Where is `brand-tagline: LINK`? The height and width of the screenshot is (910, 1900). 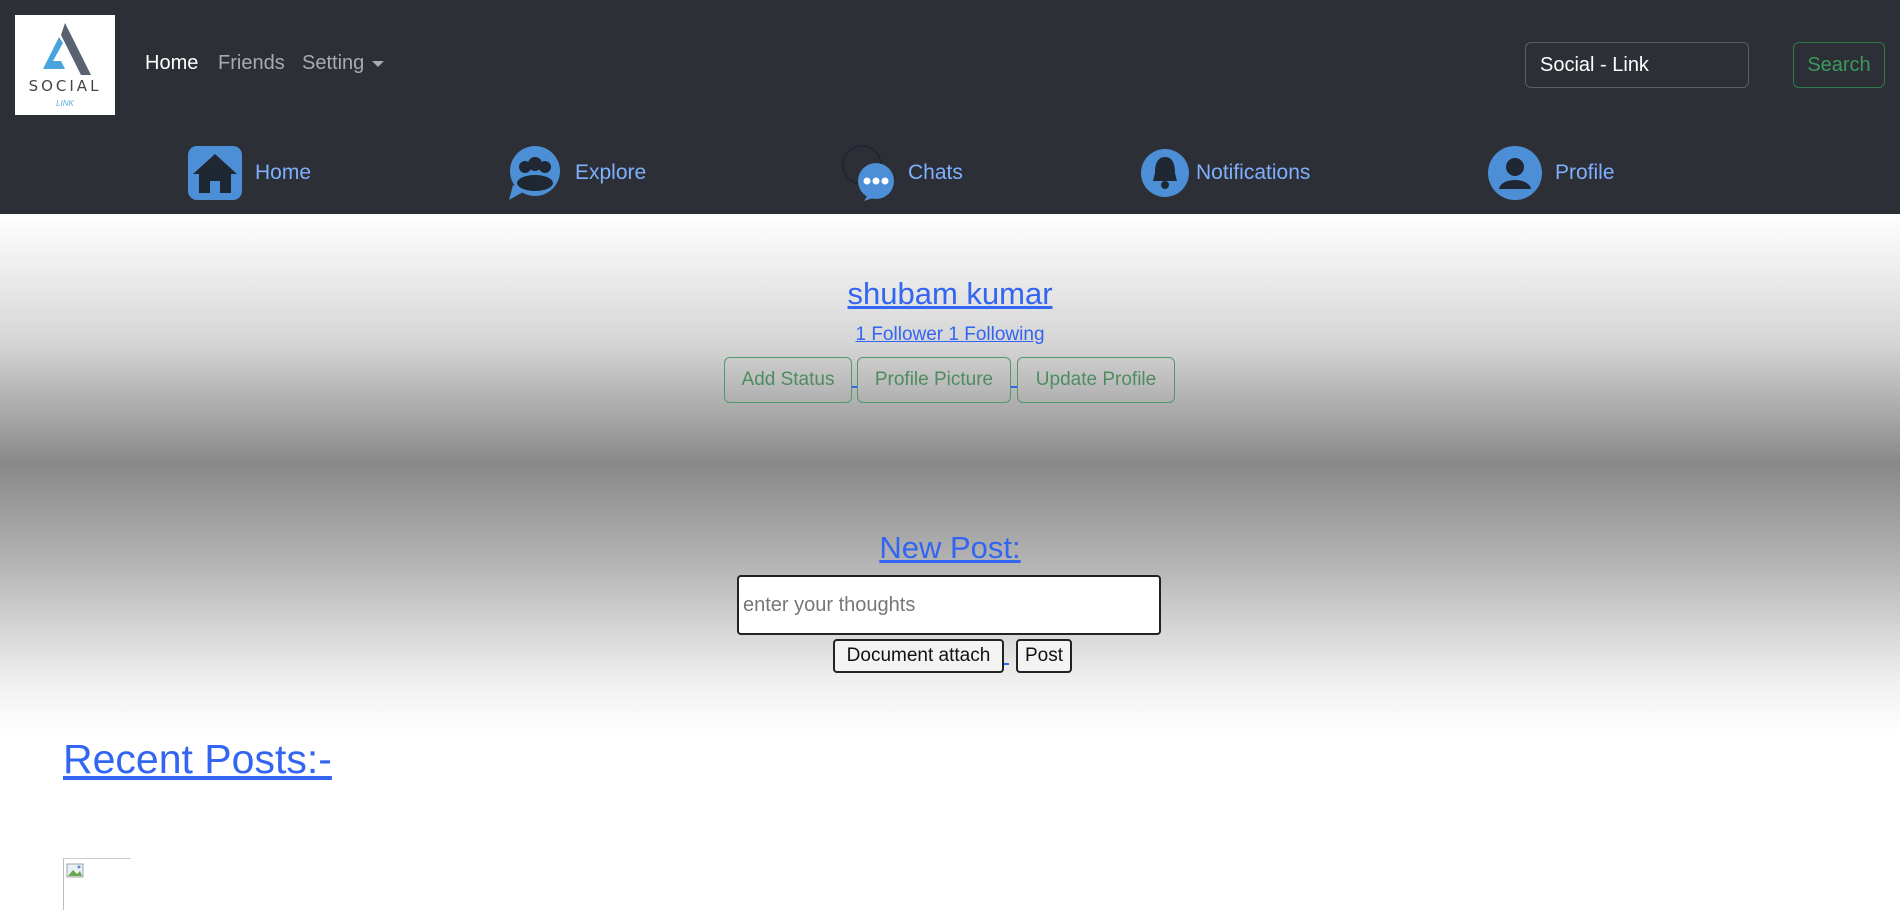
brand-tagline: LINK is located at coordinates (65, 103).